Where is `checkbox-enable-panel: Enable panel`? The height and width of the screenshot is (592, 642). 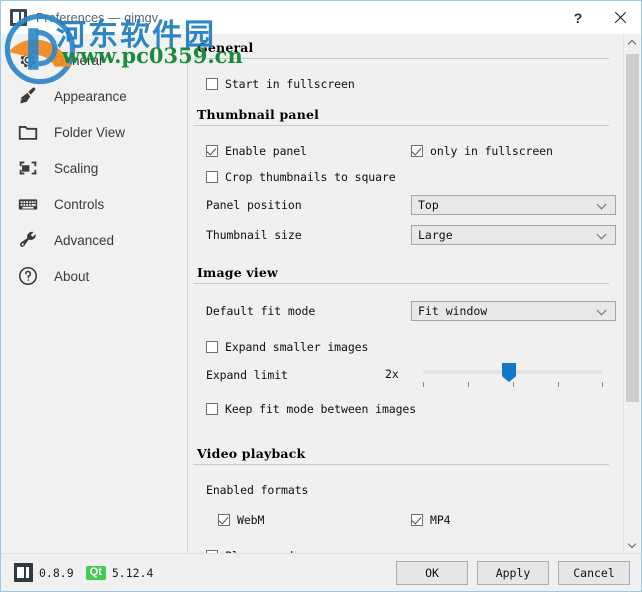 checkbox-enable-panel: Enable panel is located at coordinates (256, 151).